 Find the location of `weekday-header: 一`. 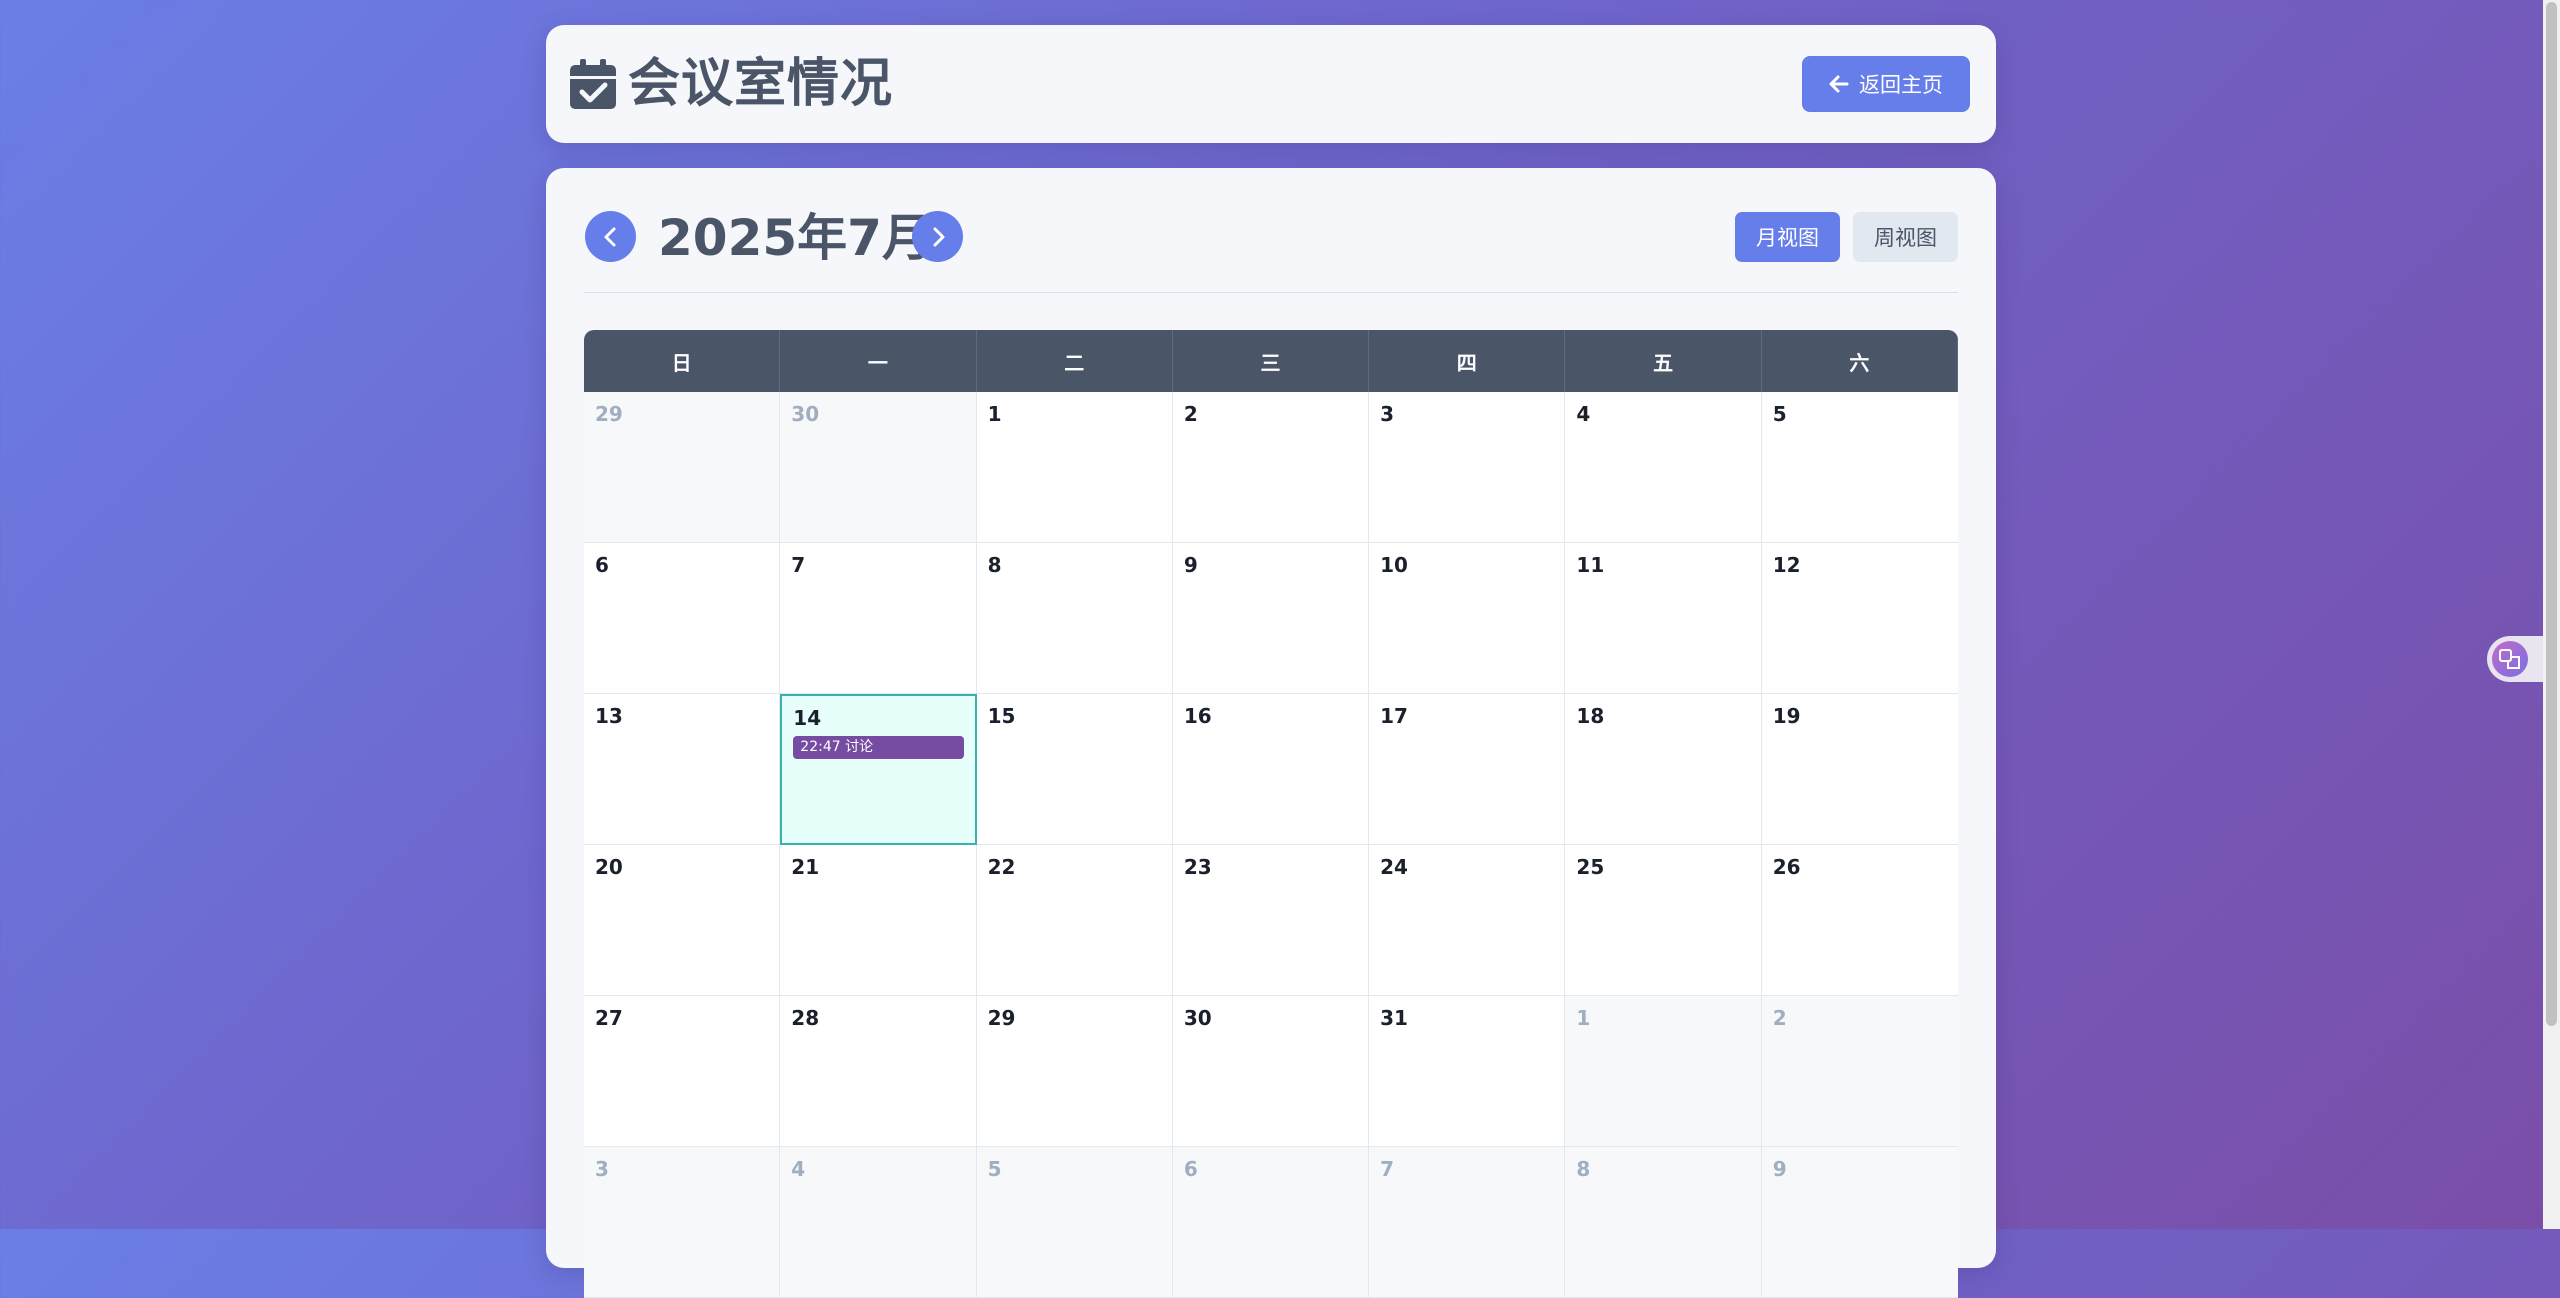

weekday-header: 一 is located at coordinates (878, 361).